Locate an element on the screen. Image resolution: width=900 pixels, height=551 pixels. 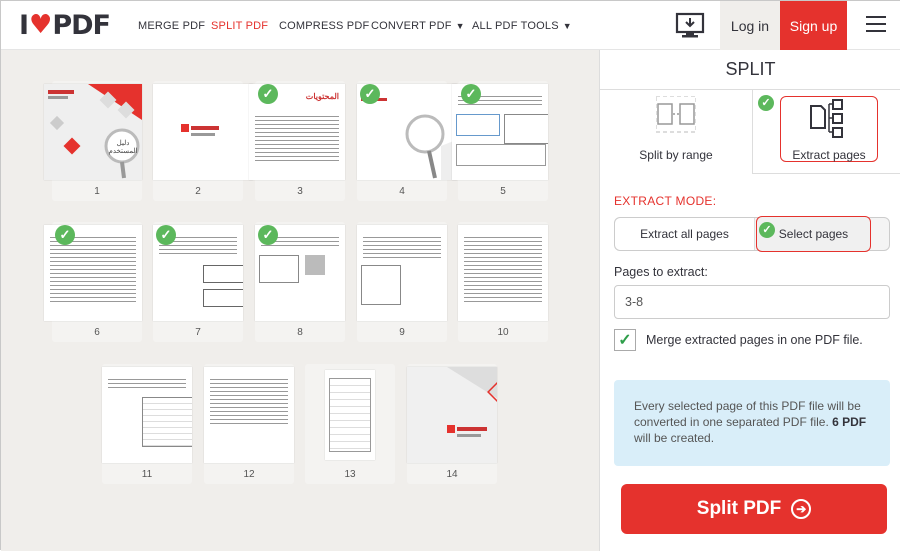
split-mode-tabs: Split by range ✓ Extract pages is located at coordinates (750, 132).